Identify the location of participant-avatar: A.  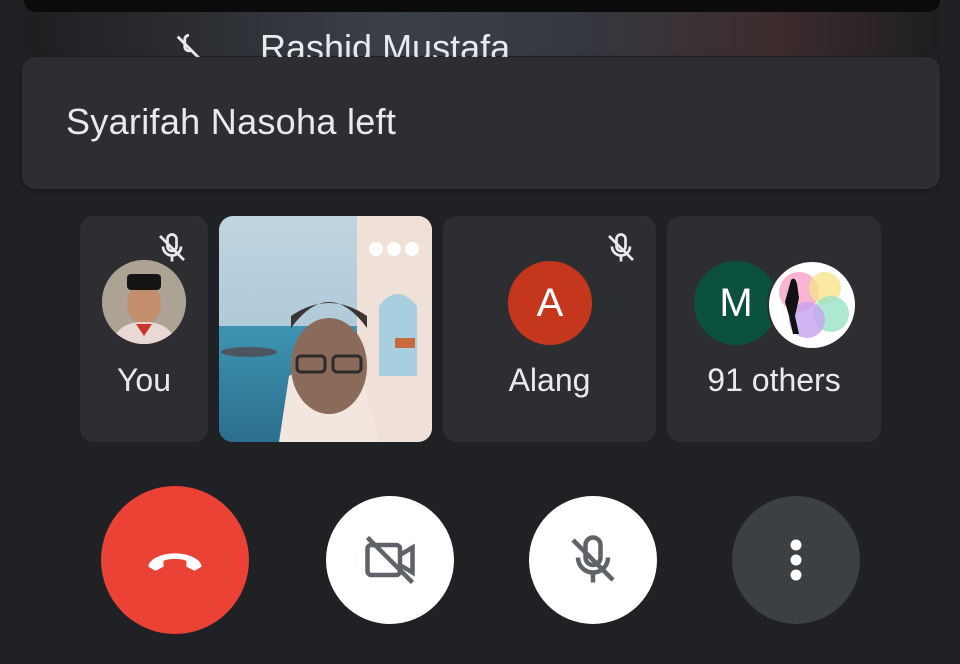
(550, 303).